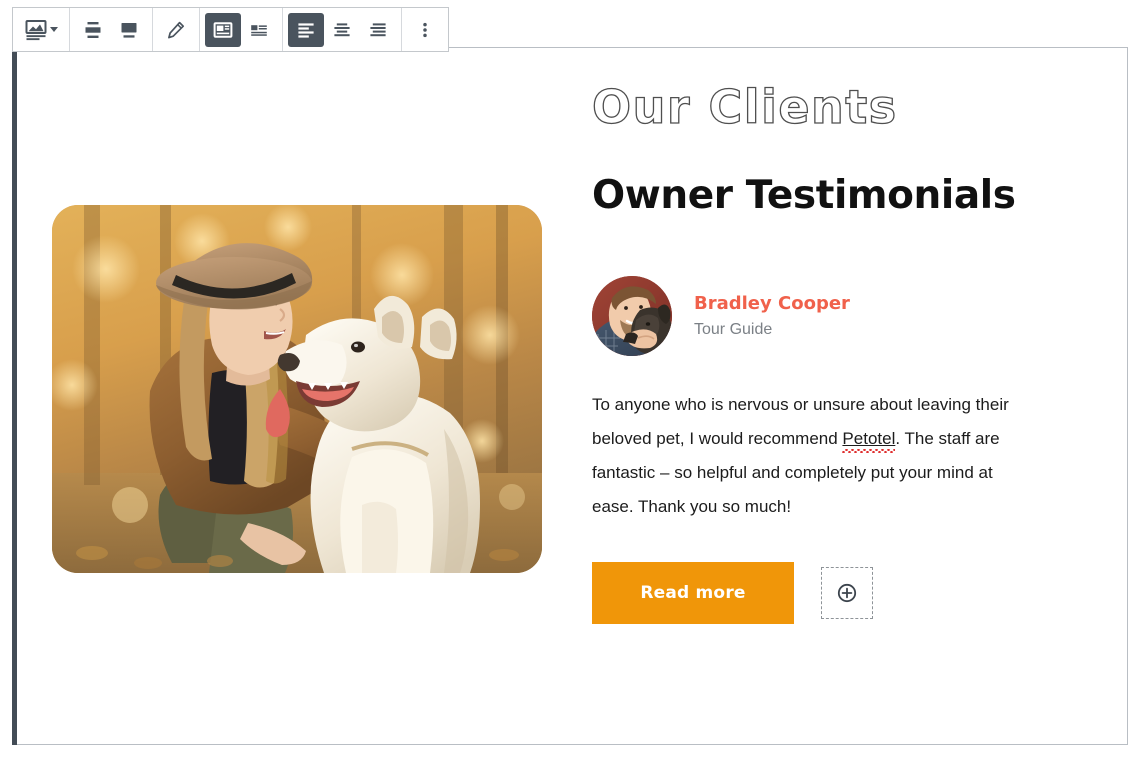 The width and height of the screenshot is (1140, 757). Describe the element at coordinates (733, 330) in the screenshot. I see `author-role: Tour Guide` at that location.